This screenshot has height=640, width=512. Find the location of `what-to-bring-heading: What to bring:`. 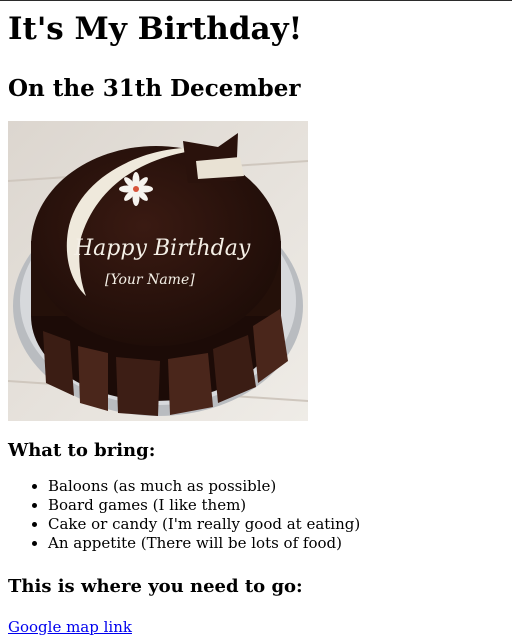

what-to-bring-heading: What to bring: is located at coordinates (82, 450).